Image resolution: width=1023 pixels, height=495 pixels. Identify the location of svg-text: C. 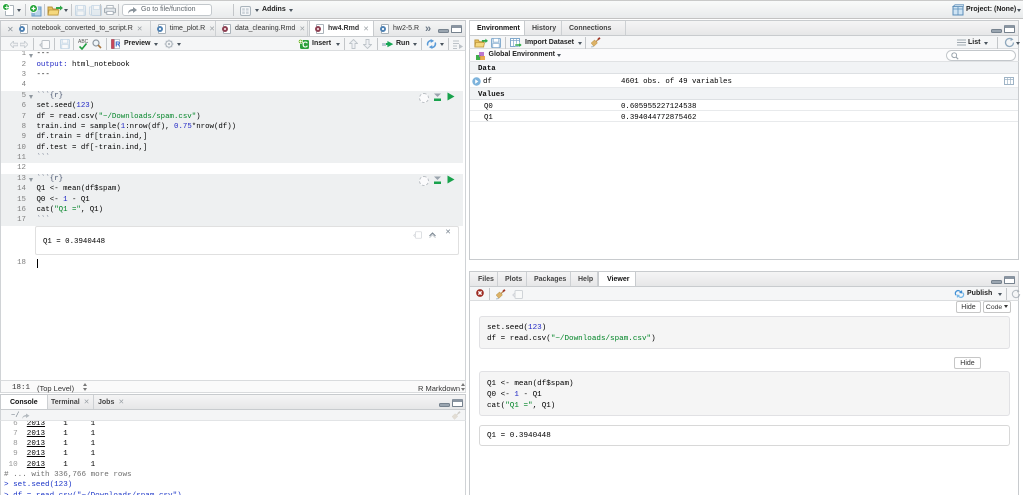
(305, 45).